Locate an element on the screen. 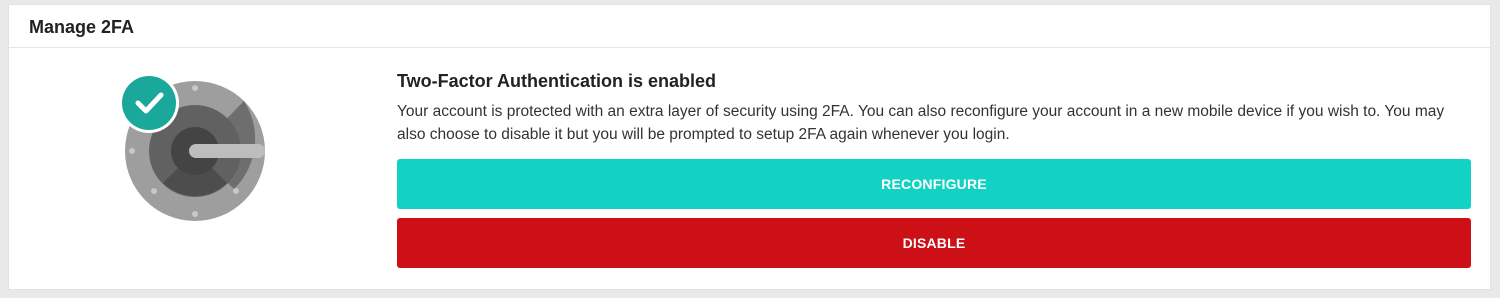 This screenshot has height=298, width=1500. disable-button: DISABLE is located at coordinates (934, 243).